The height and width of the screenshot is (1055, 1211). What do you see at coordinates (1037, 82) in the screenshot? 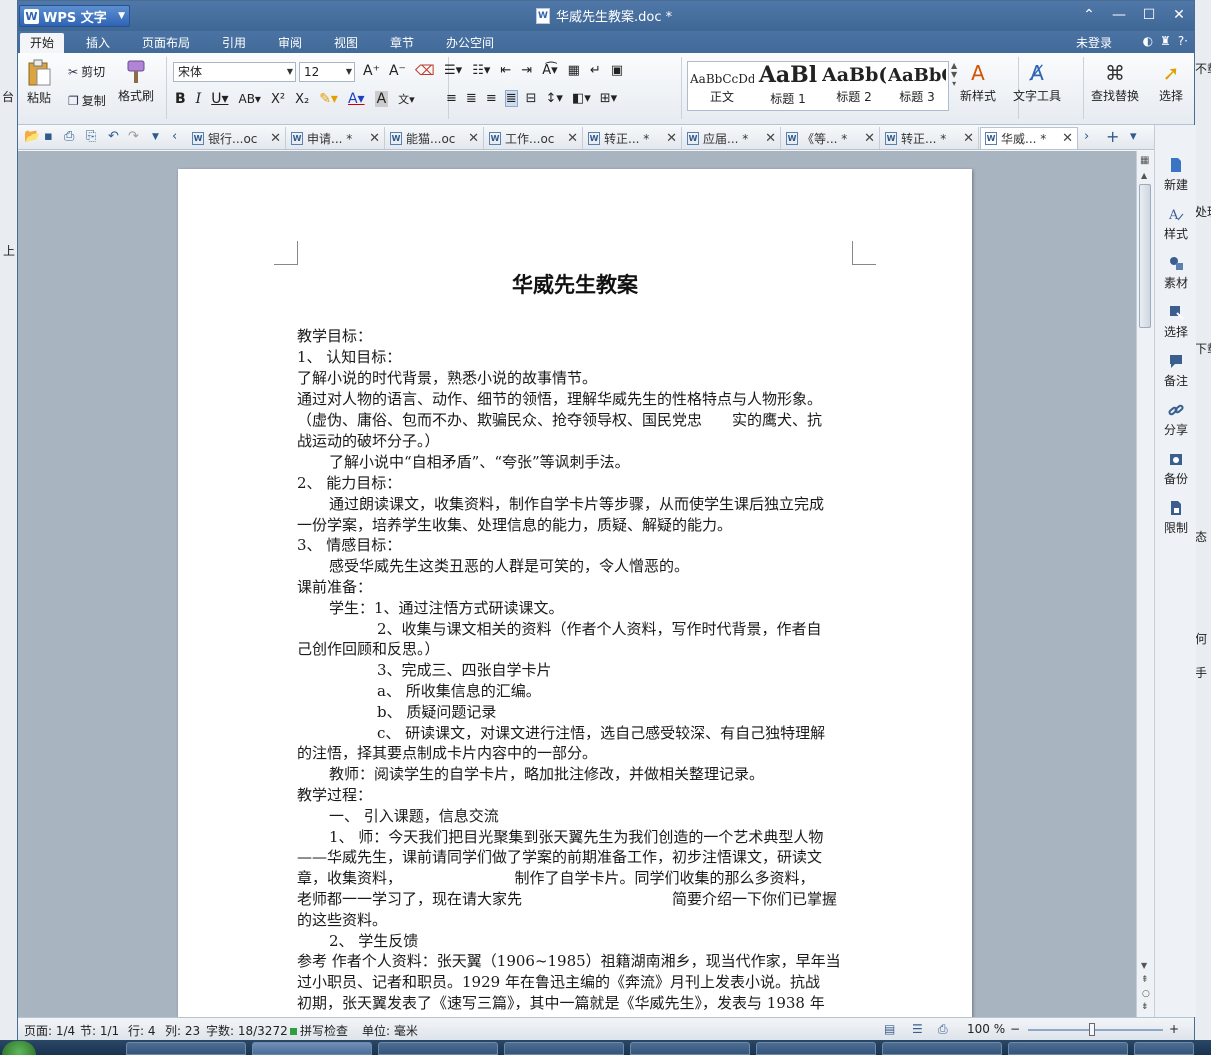
I see `text-tools-button: A̸ 文字工具` at bounding box center [1037, 82].